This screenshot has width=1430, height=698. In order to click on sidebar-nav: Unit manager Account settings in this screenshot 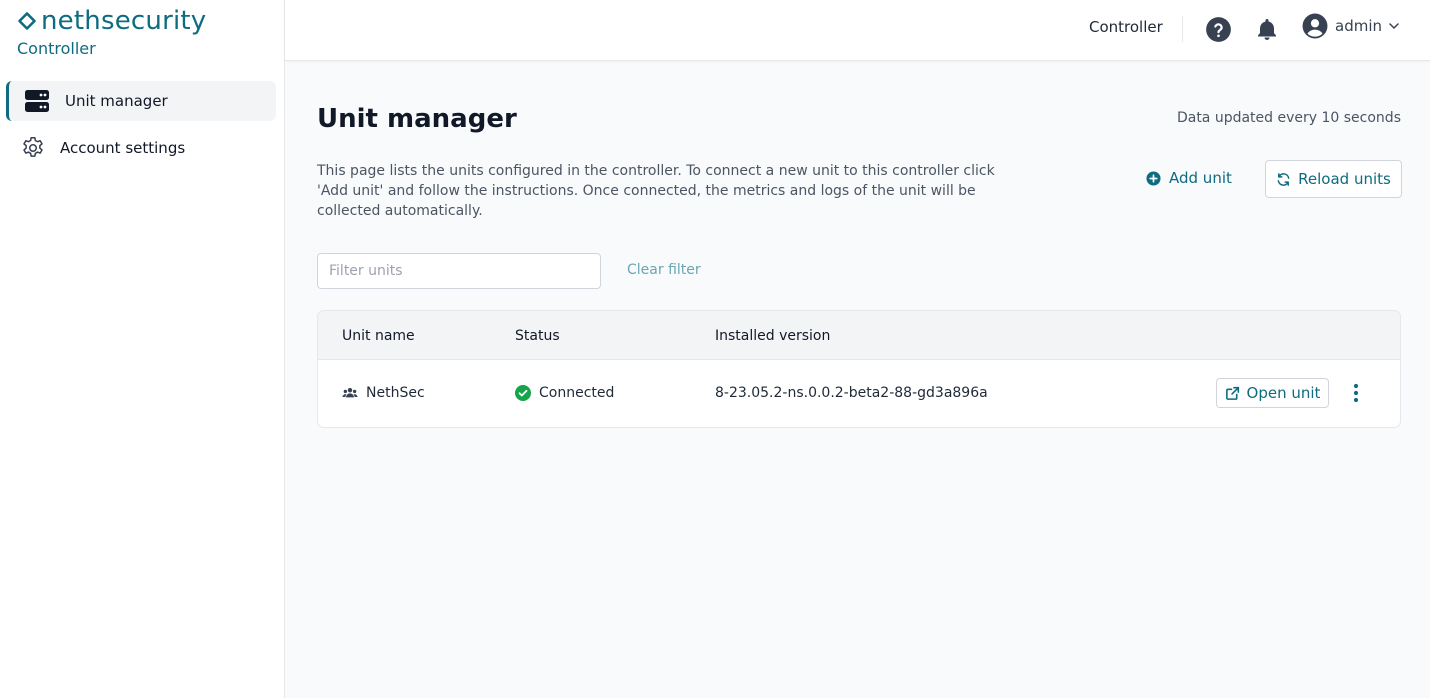, I will do `click(141, 124)`.